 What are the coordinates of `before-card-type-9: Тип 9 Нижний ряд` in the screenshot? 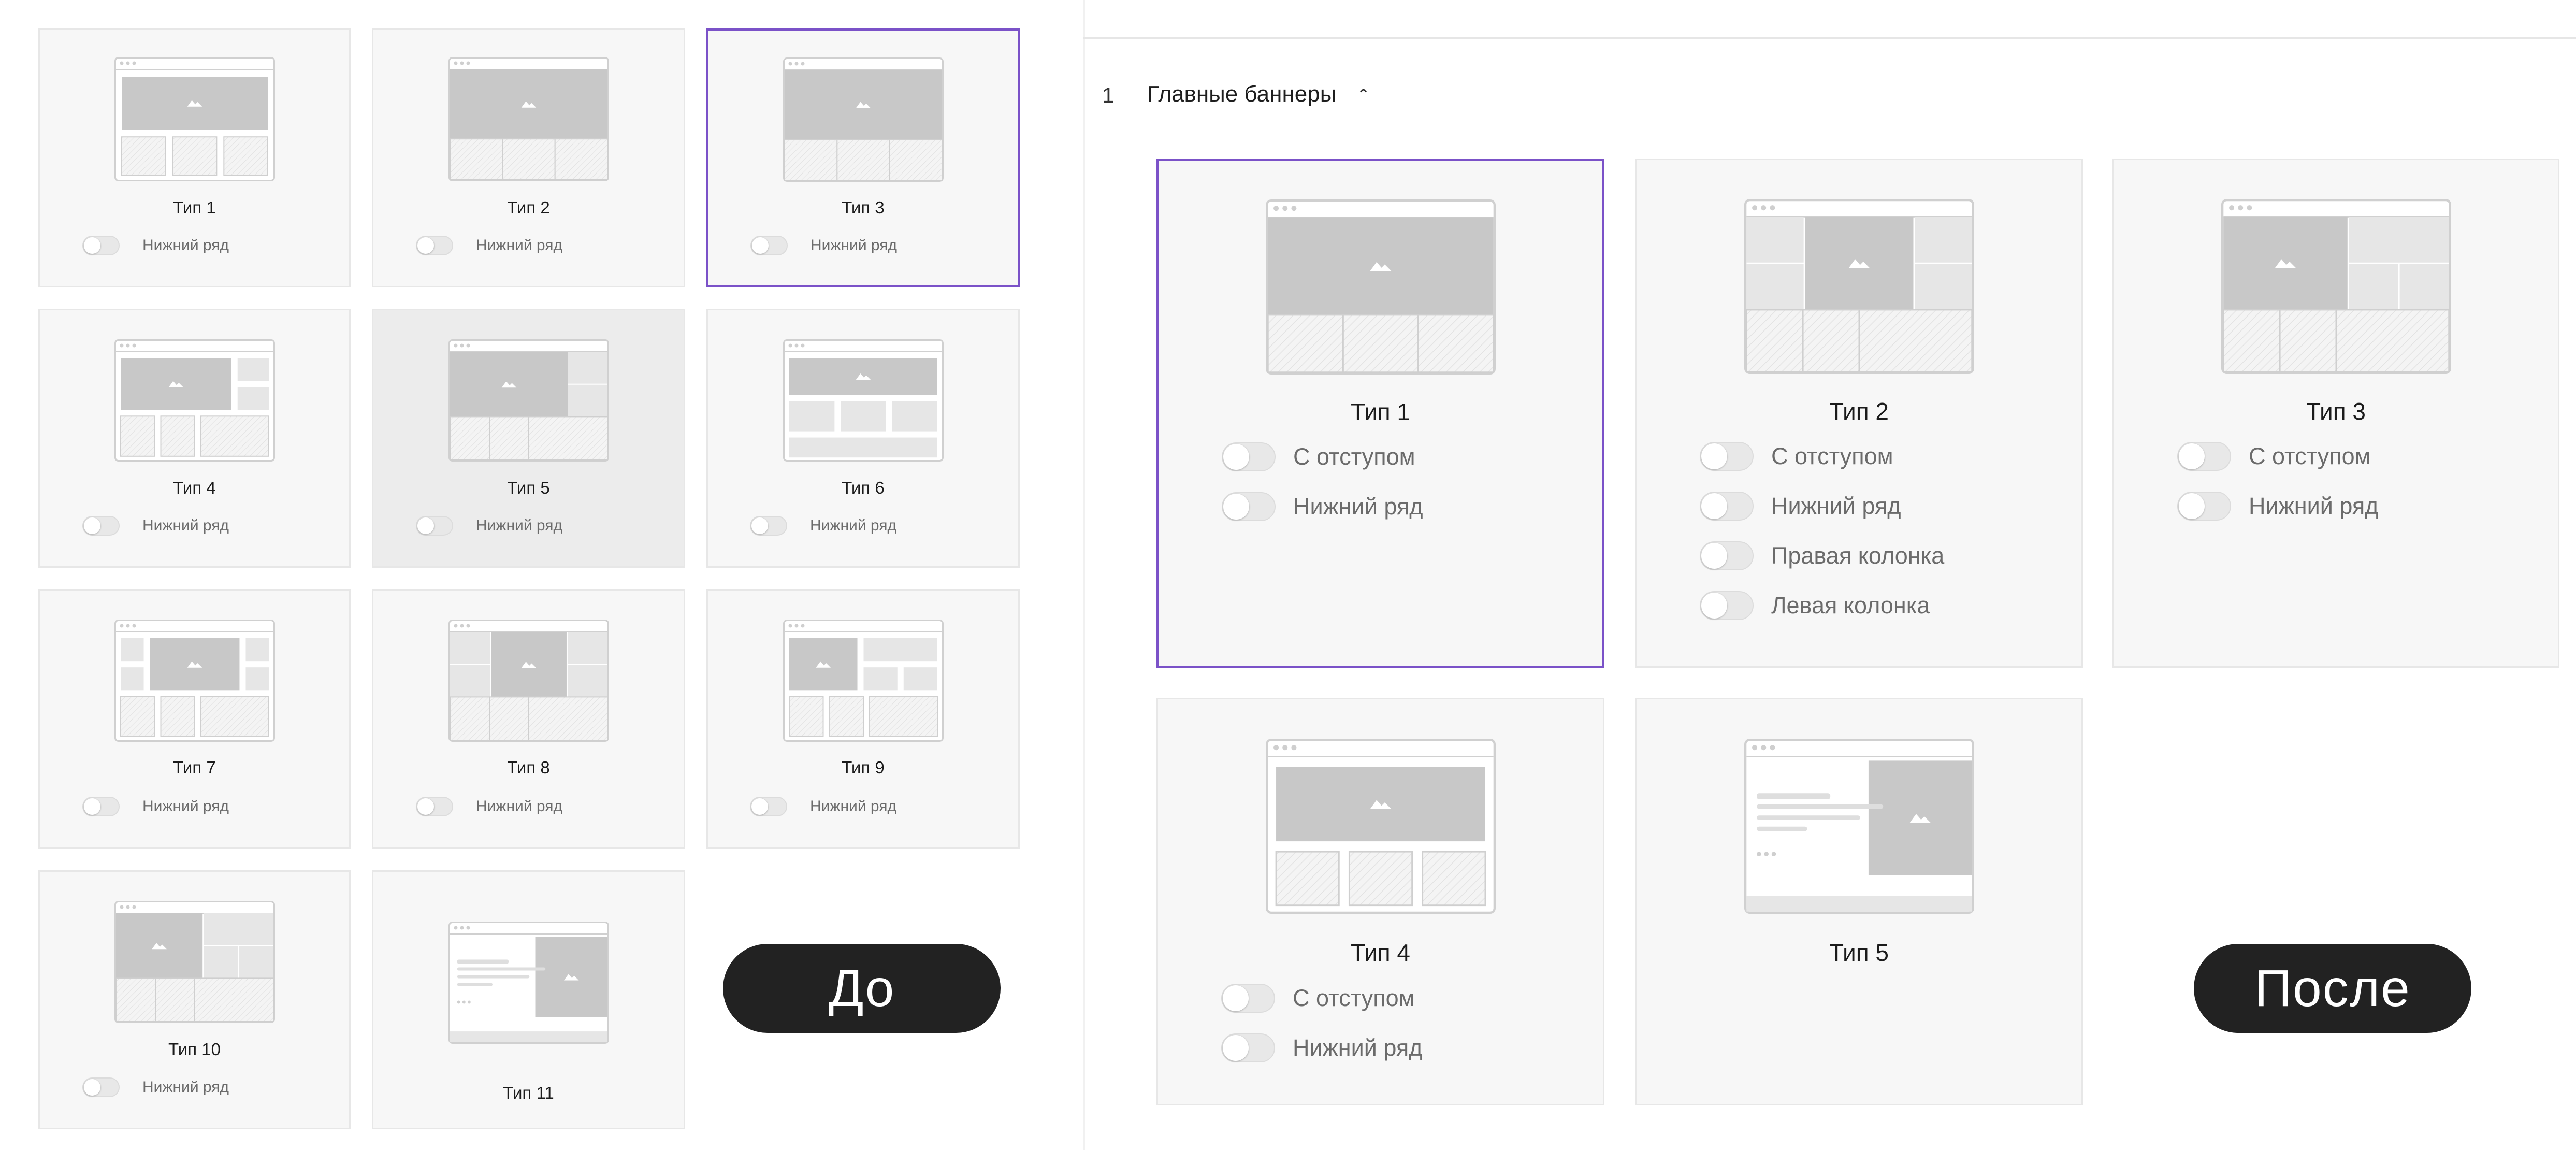 It's located at (863, 719).